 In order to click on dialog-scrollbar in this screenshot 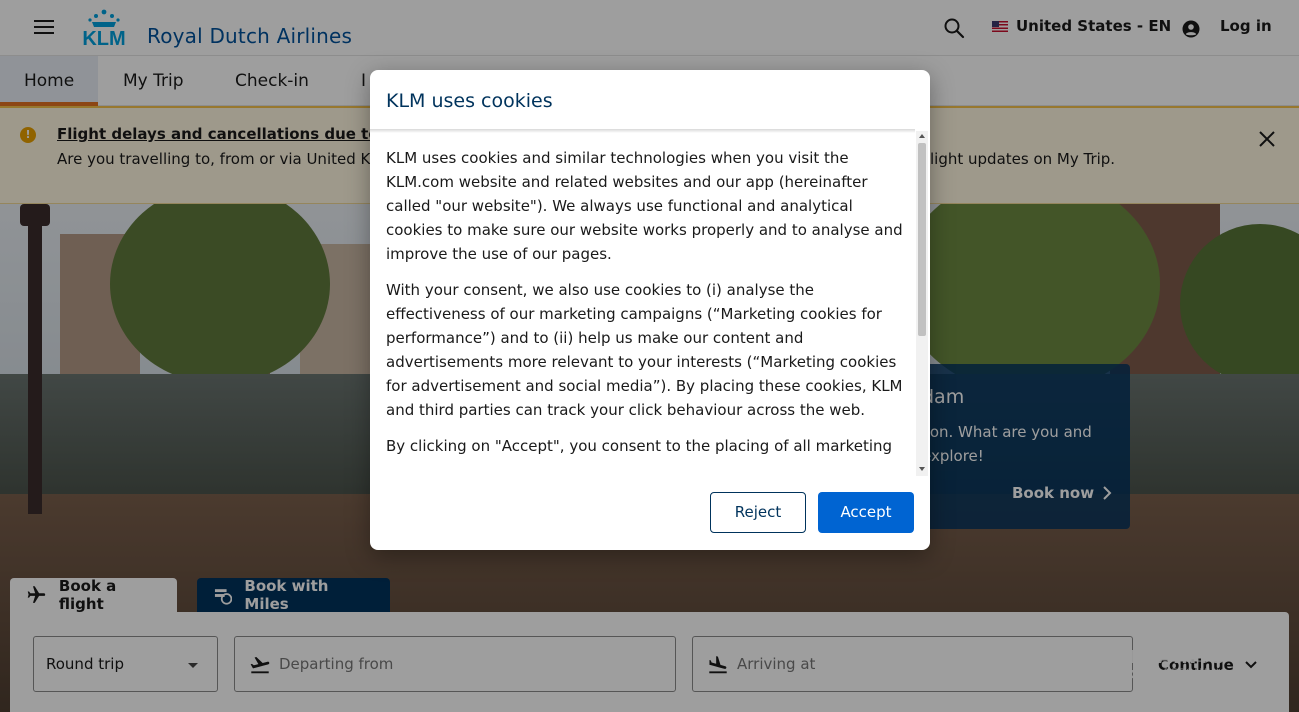, I will do `click(922, 303)`.